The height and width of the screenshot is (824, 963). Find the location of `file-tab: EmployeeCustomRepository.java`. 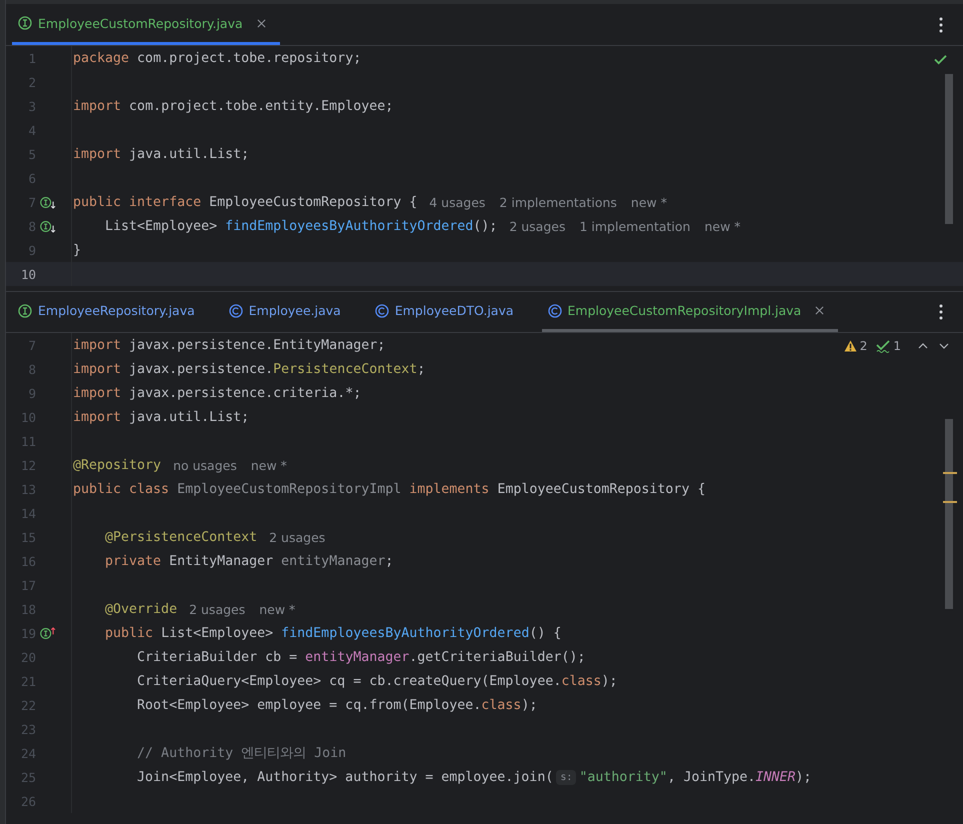

file-tab: EmployeeCustomRepository.java is located at coordinates (146, 24).